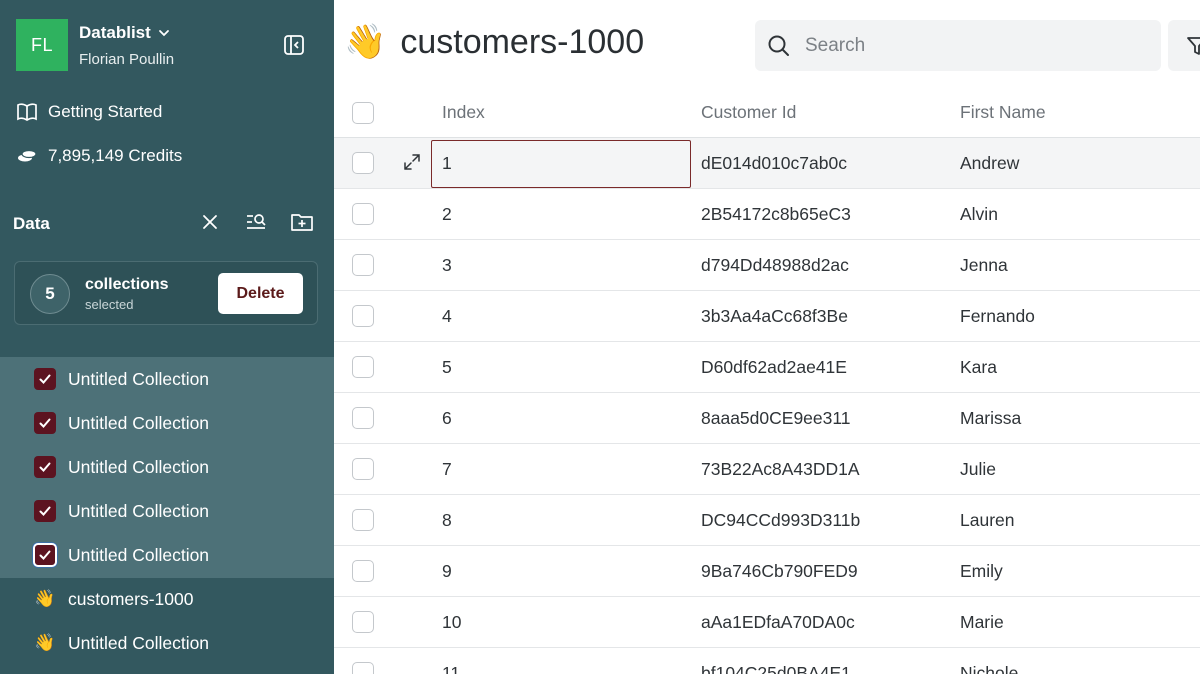  Describe the element at coordinates (997, 316) in the screenshot. I see `cell-first-name: Fernando` at that location.